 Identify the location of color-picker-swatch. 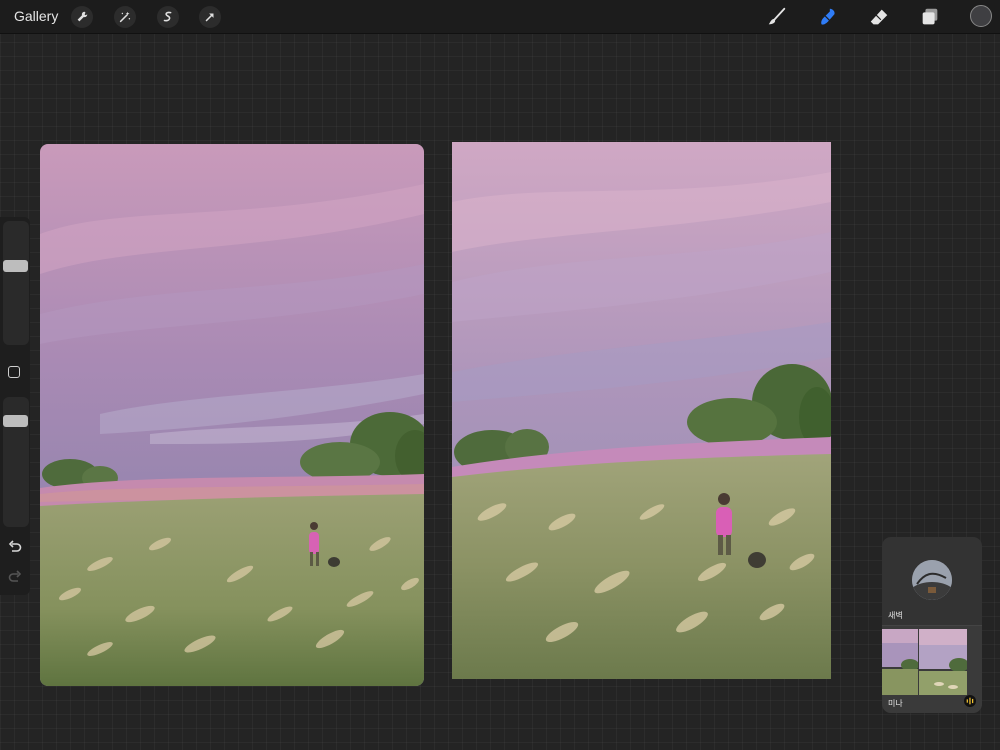
(981, 16).